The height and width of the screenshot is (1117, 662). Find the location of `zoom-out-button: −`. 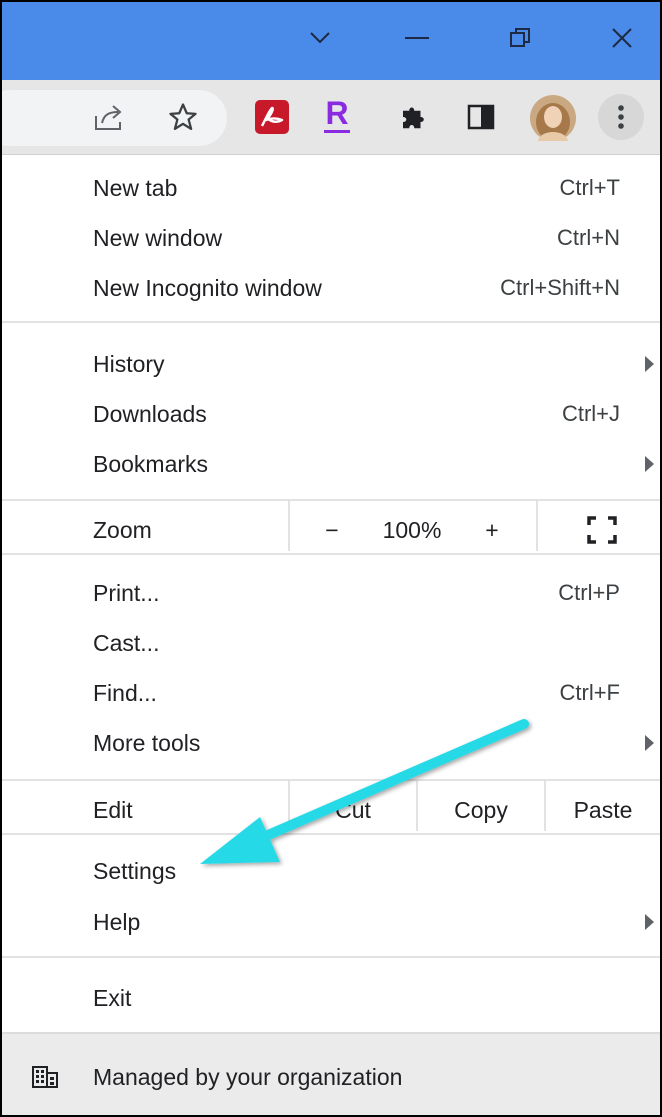

zoom-out-button: − is located at coordinates (332, 530).